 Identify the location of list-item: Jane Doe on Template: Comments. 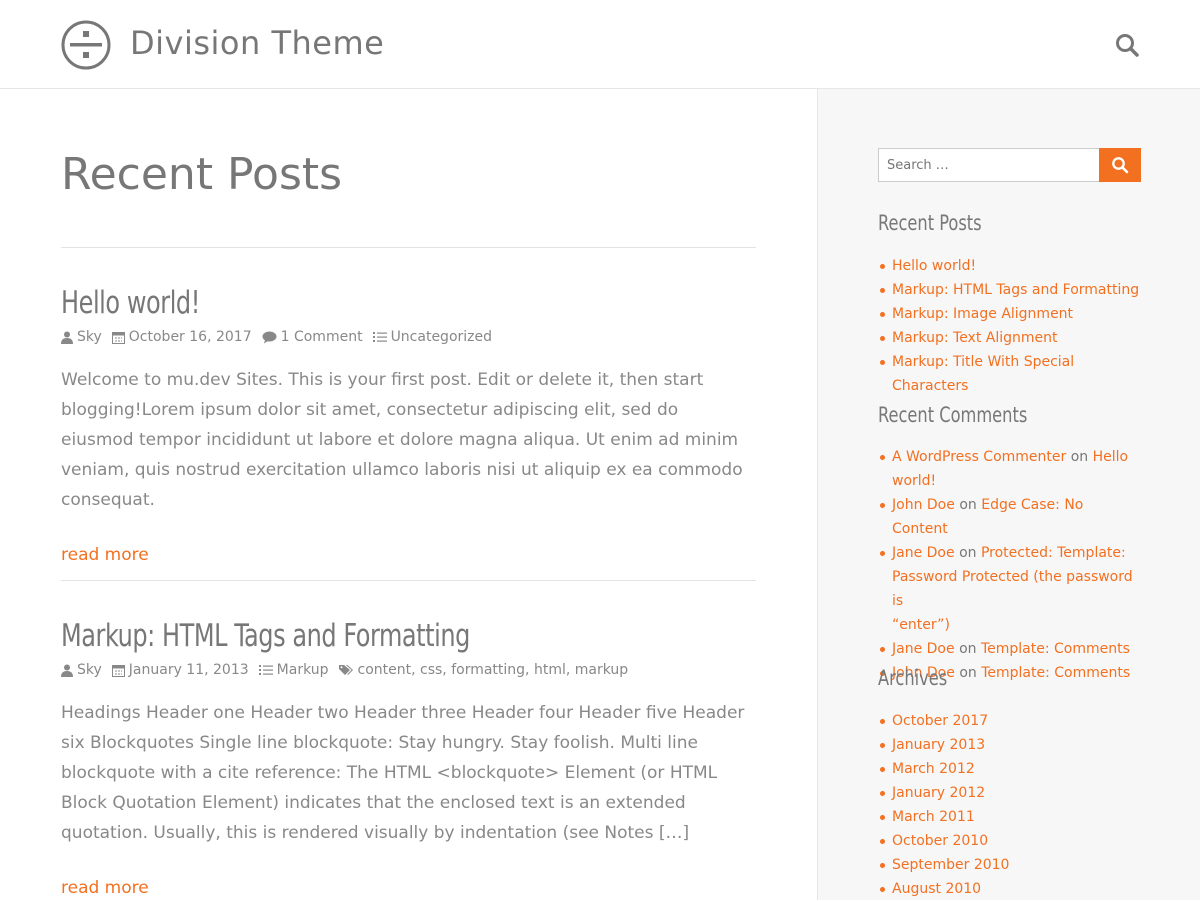
(1011, 649).